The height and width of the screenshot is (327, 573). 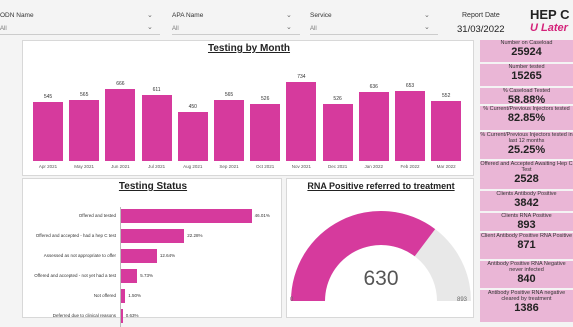 I want to click on kpi-value: 15265, so click(x=526, y=76).